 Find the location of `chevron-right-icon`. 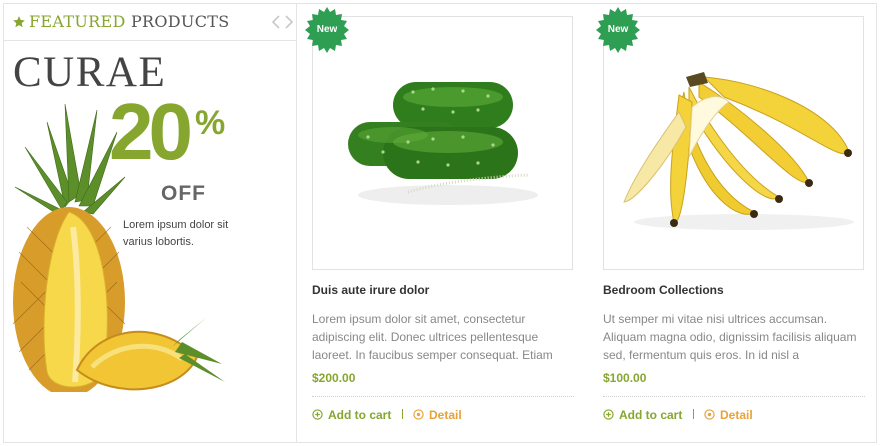

chevron-right-icon is located at coordinates (289, 22).